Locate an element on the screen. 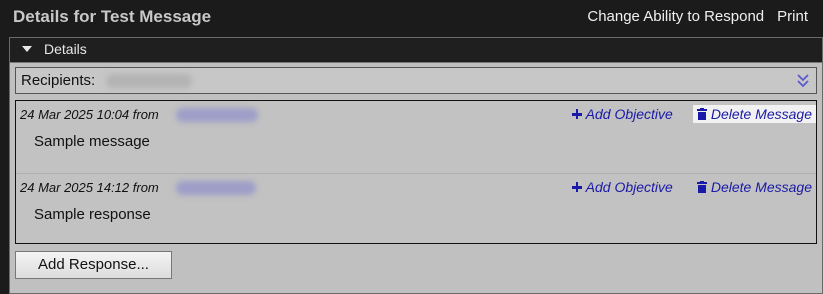 This screenshot has width=823, height=294. details-panel-header: Details is located at coordinates (416, 50).